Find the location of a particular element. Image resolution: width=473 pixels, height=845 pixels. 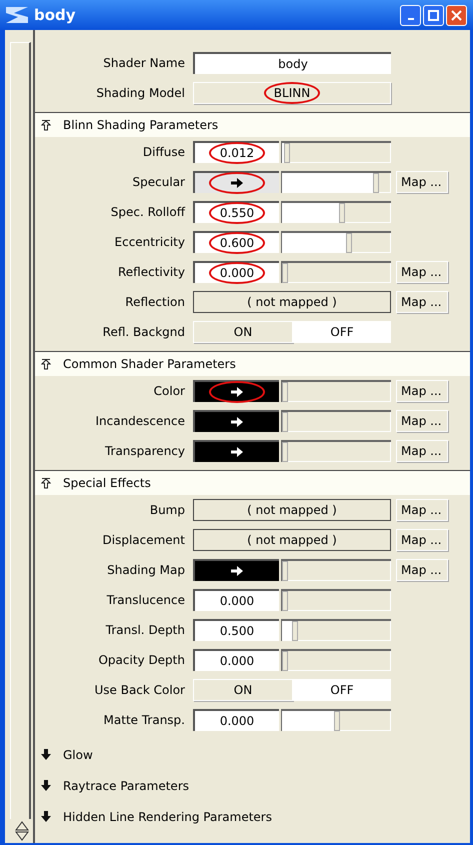

field-label: Transparency is located at coordinates (145, 451).